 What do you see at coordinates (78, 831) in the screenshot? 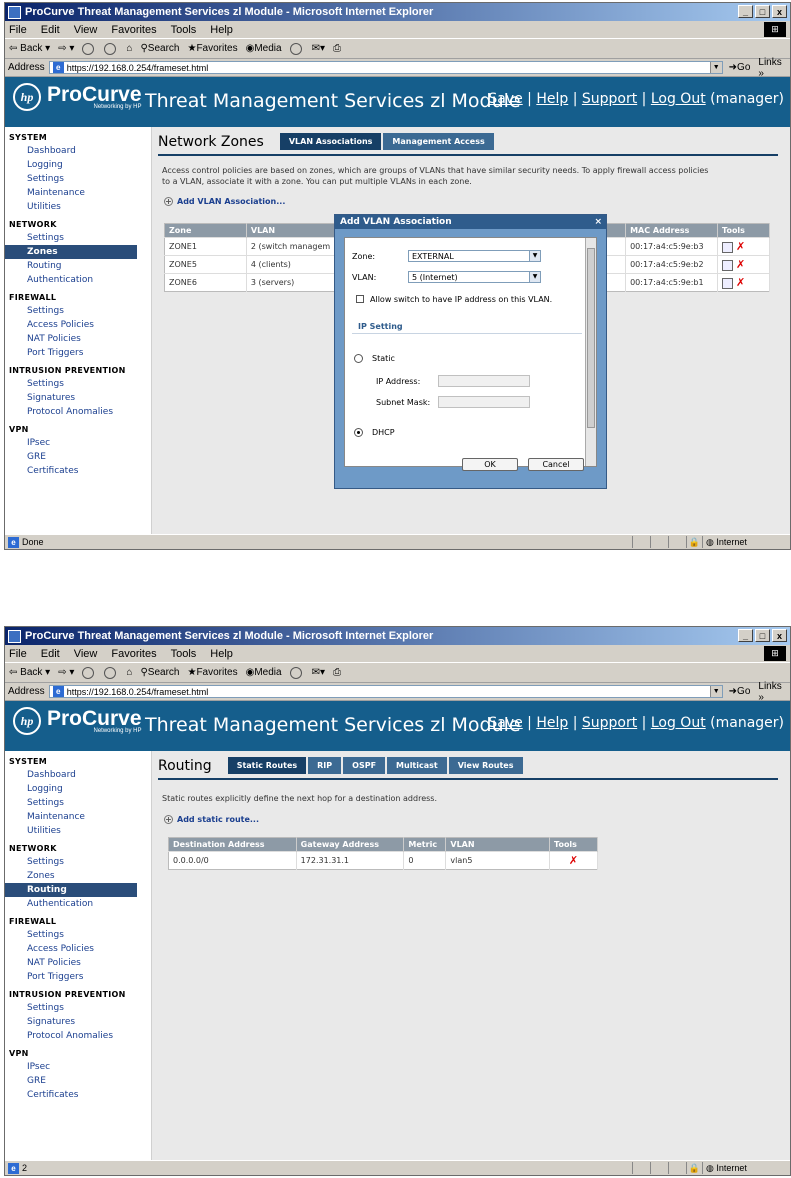
I see `sidebar-item-utilities: Utilities` at bounding box center [78, 831].